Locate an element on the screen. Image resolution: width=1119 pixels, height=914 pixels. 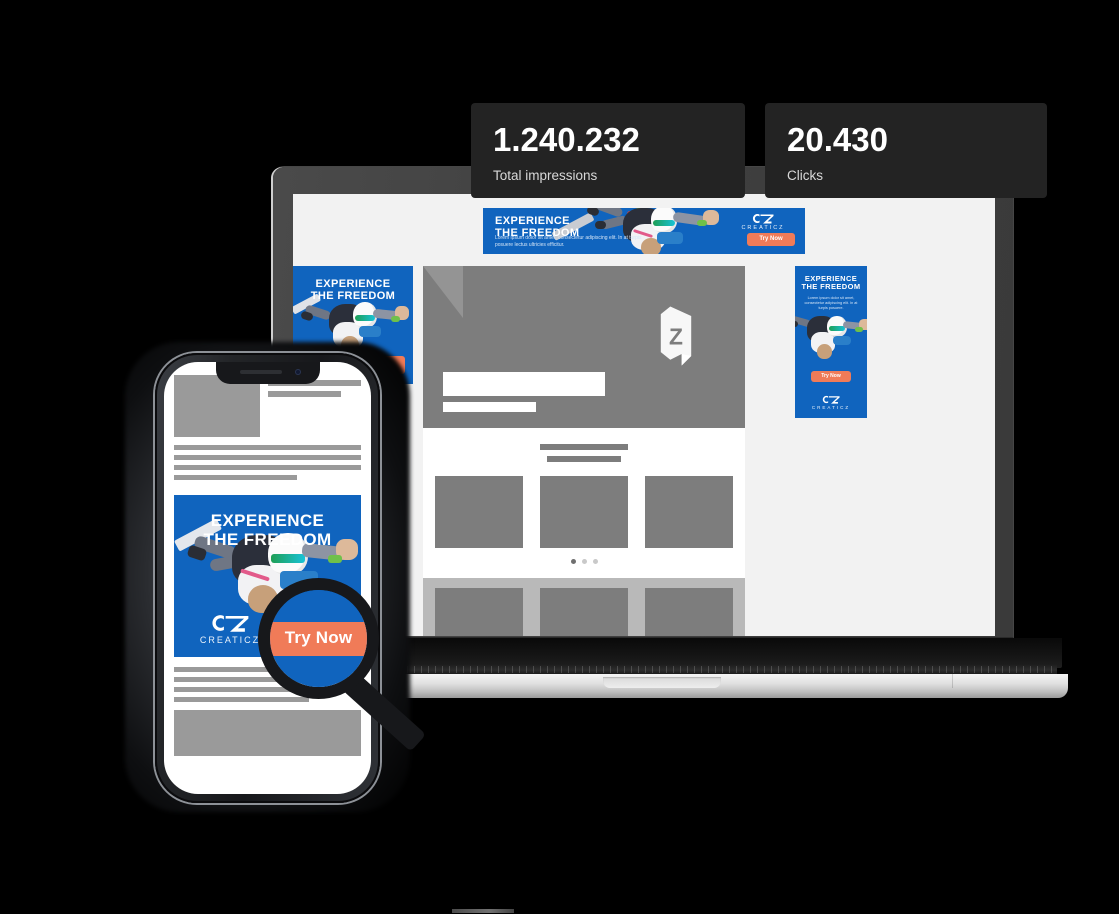
screenshot-edge-artifact is located at coordinates (483, 911).